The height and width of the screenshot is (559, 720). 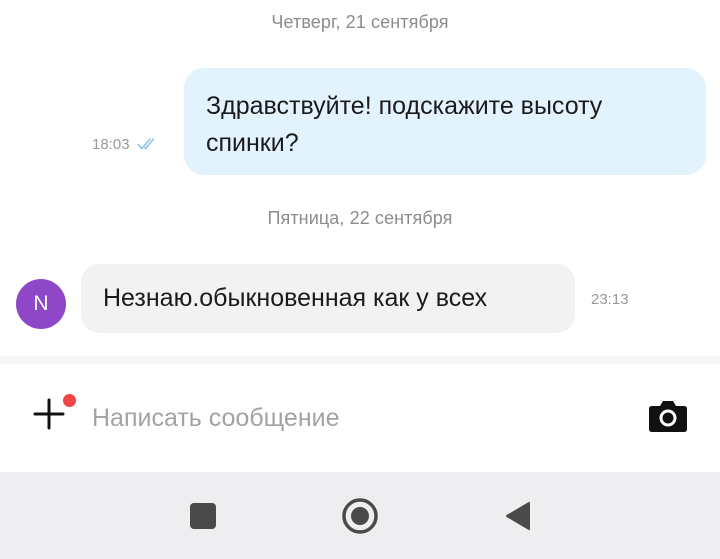 What do you see at coordinates (145, 144) in the screenshot?
I see `double-check-icon` at bounding box center [145, 144].